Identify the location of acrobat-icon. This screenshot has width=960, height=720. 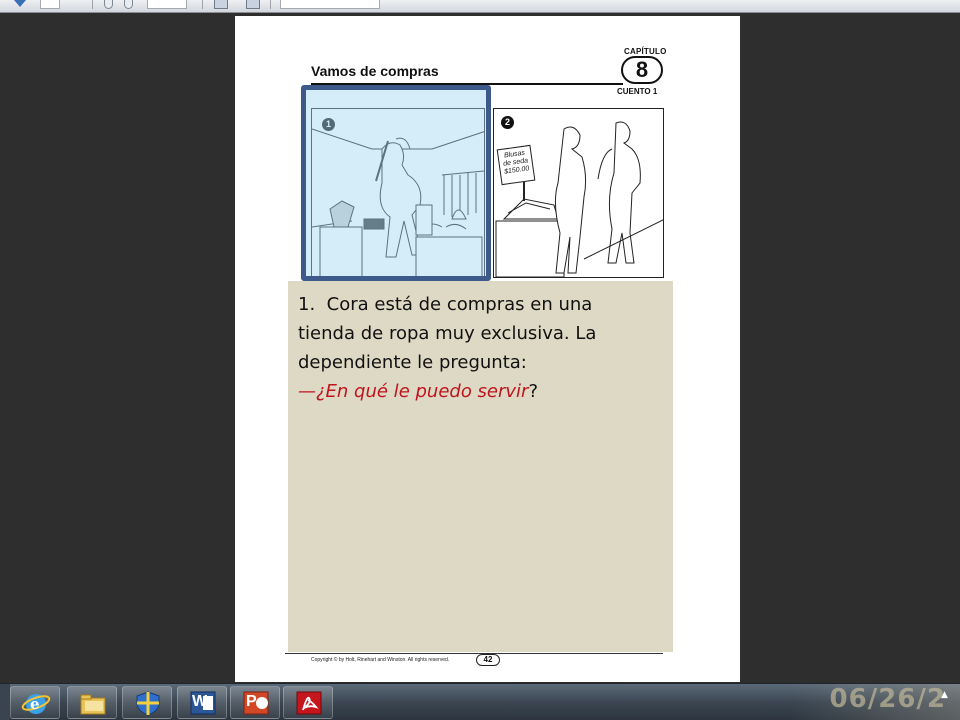
(309, 703).